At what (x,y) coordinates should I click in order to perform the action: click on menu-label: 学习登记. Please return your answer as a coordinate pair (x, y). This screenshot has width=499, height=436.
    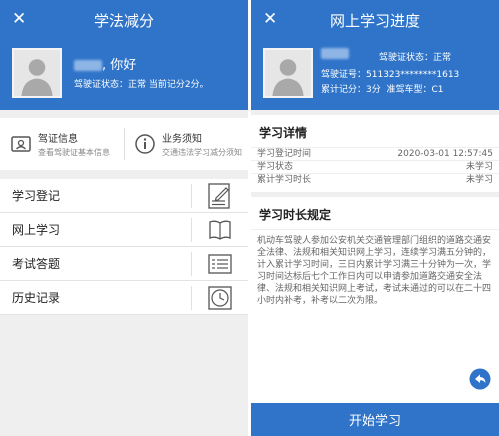
    Looking at the image, I should click on (36, 196).